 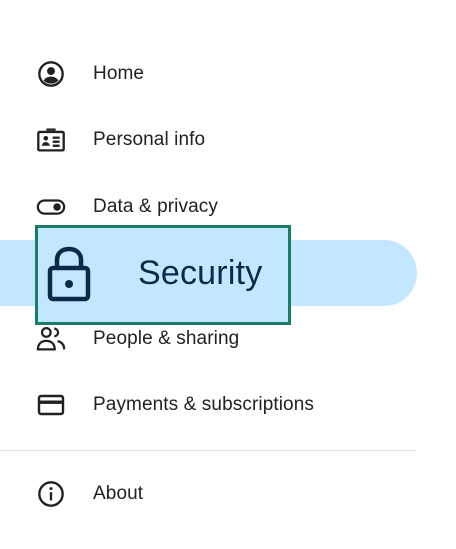 What do you see at coordinates (119, 73) in the screenshot?
I see `nav-item-label: Home` at bounding box center [119, 73].